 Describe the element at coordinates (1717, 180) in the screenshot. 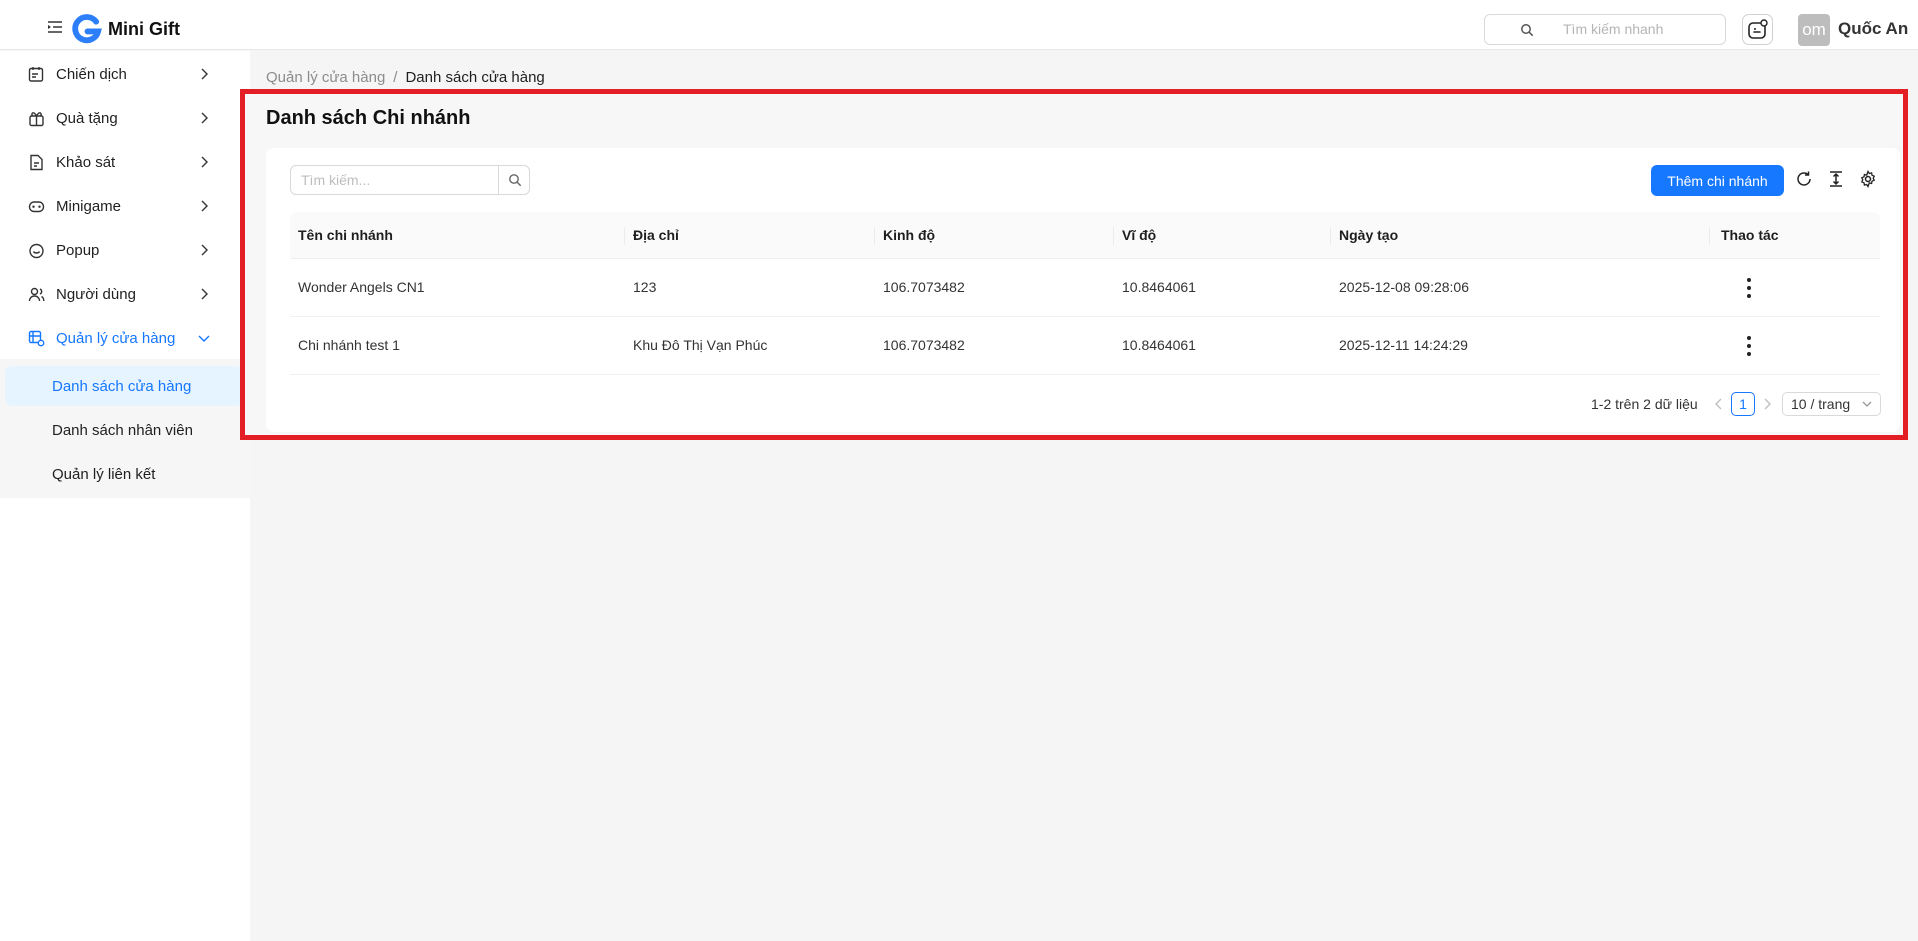

I see `add-branch-button: Thêm chi nhánh` at that location.